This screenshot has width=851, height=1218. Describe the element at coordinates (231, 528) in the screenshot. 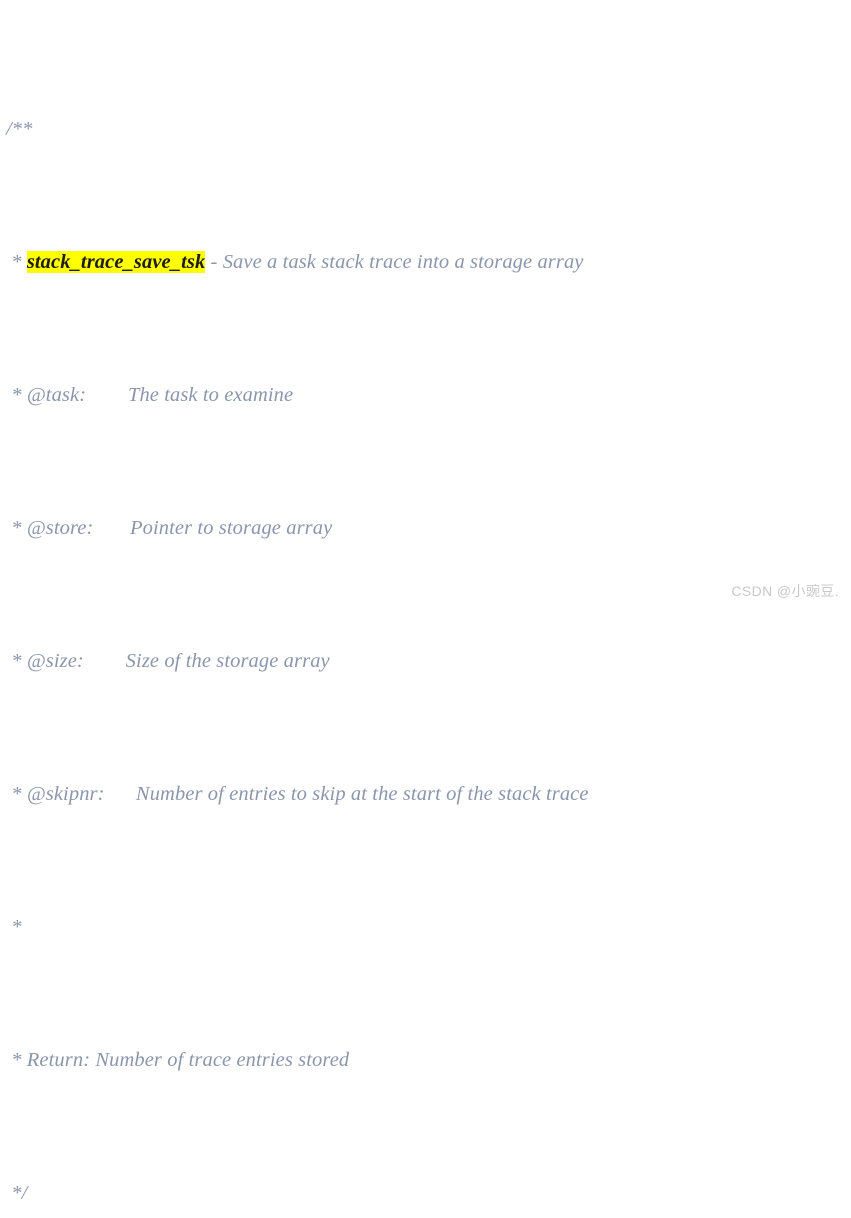

I see `param-desc-store: Pointer to storage array` at that location.